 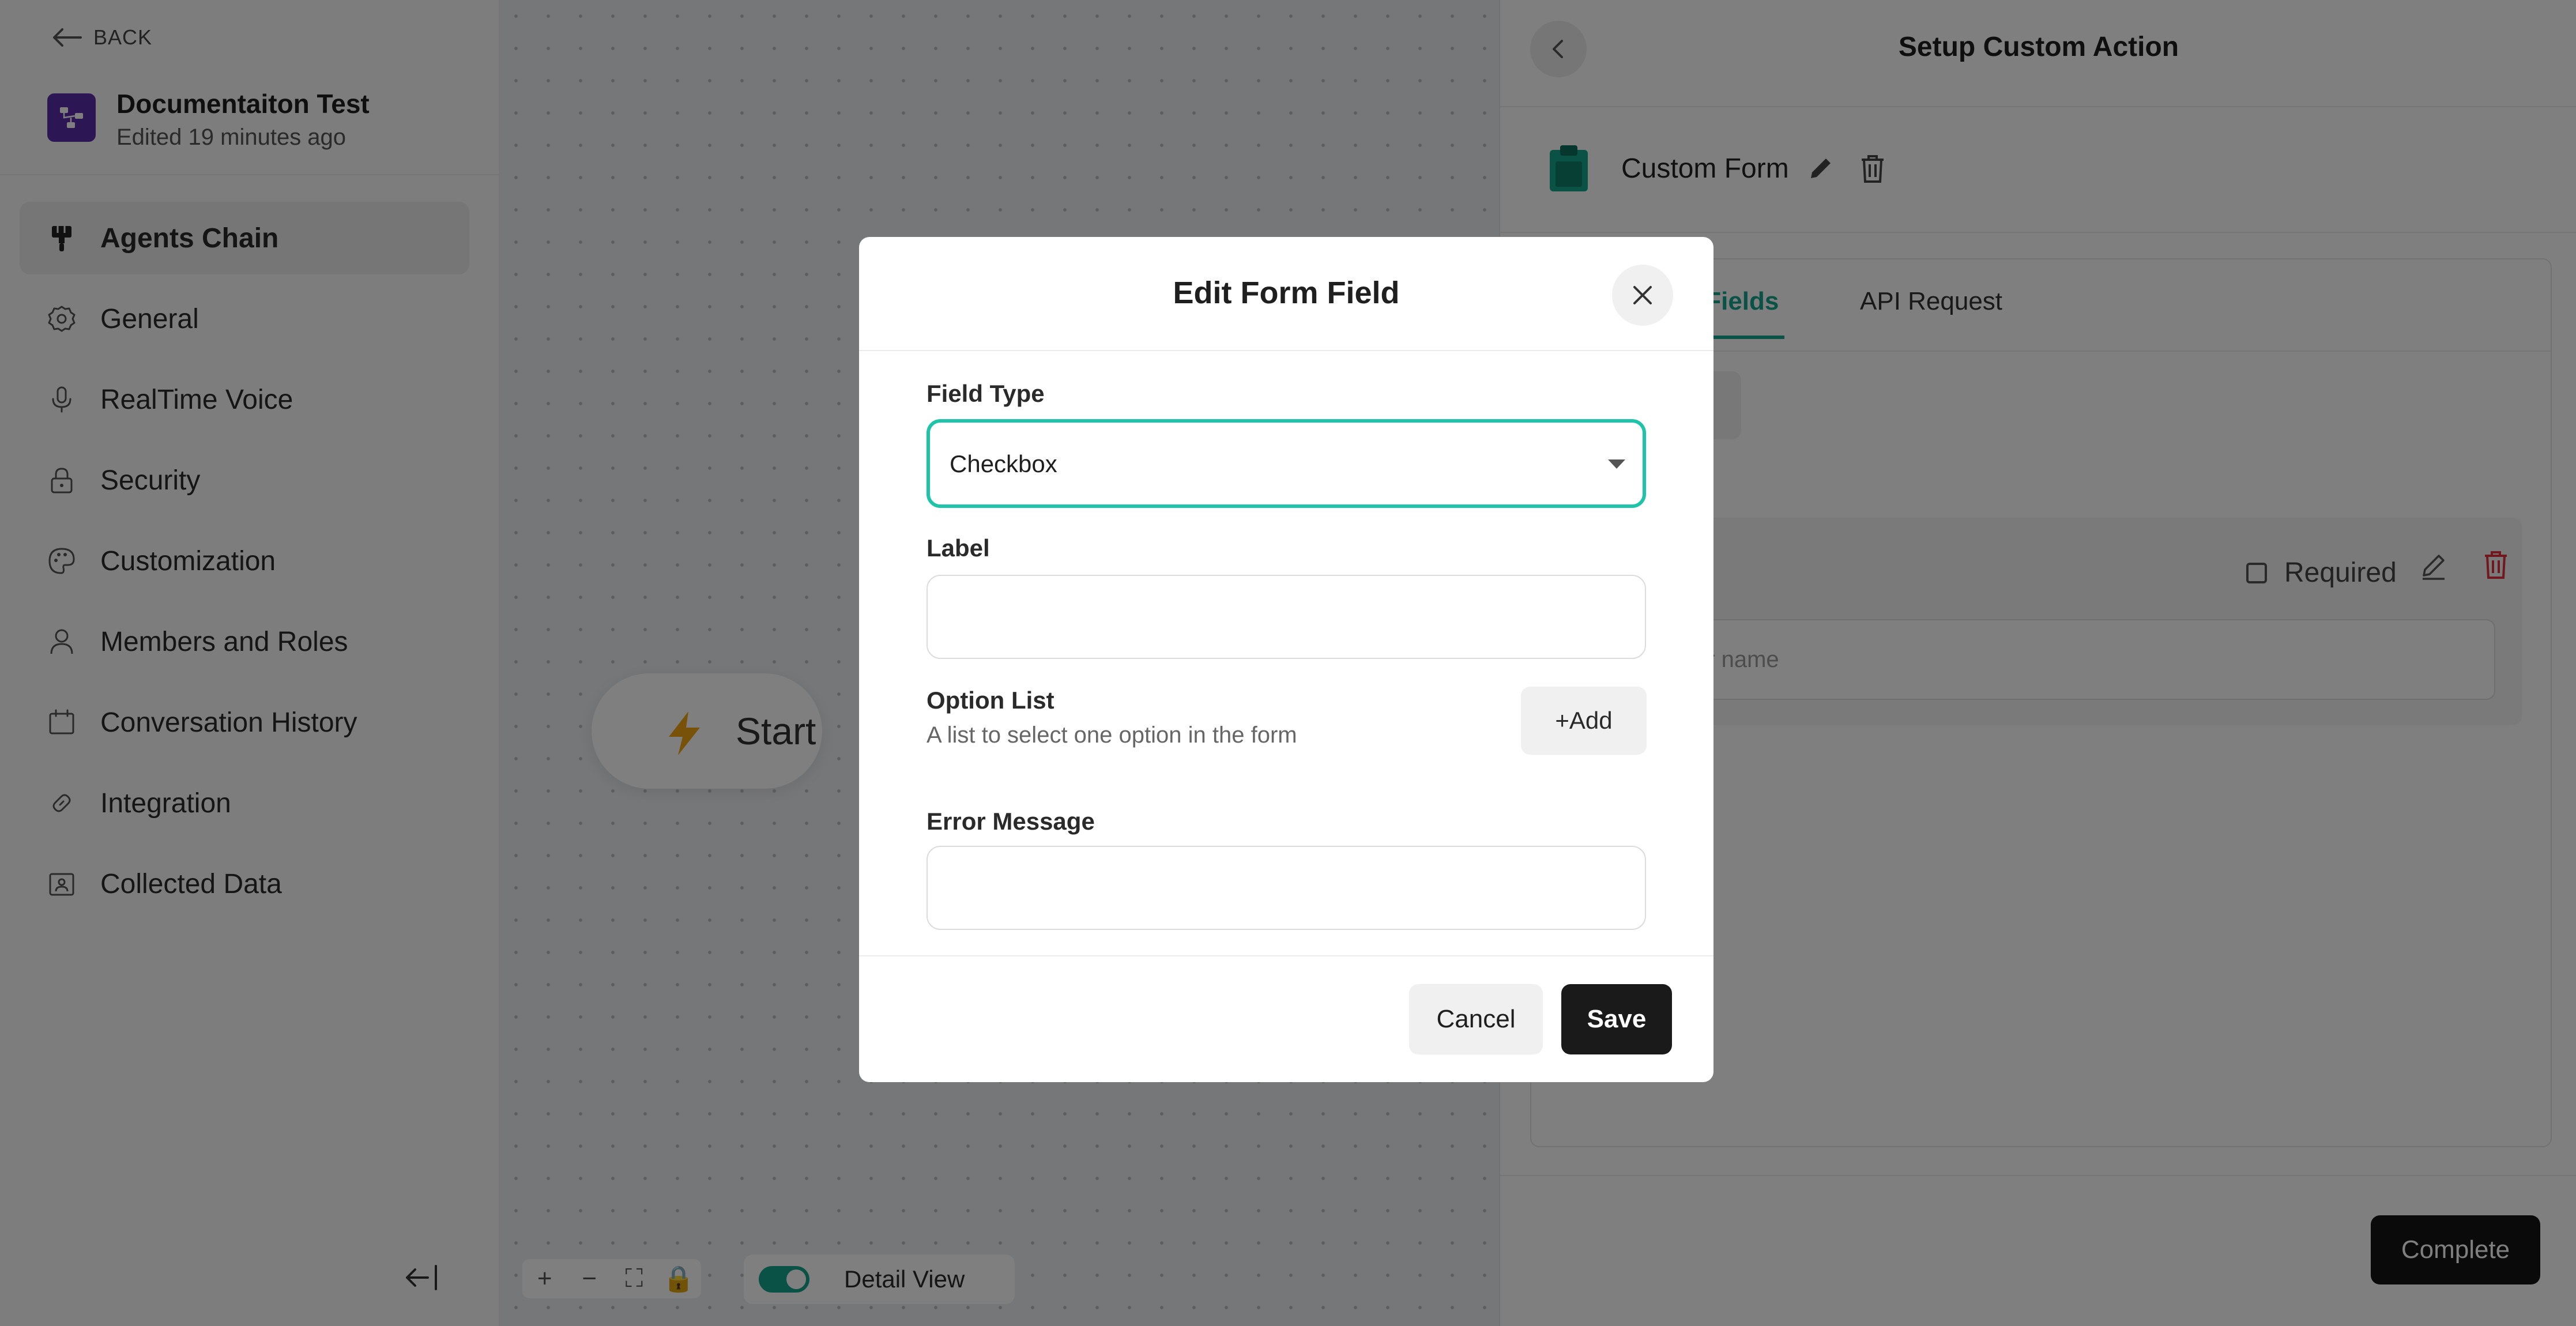 I want to click on option-list-label: Option List, so click(x=990, y=701).